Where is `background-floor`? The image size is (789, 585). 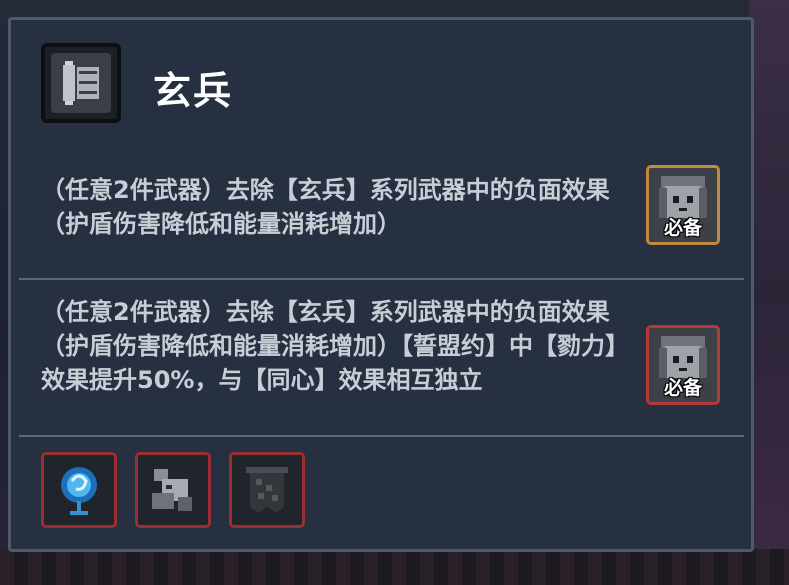 background-floor is located at coordinates (394, 567).